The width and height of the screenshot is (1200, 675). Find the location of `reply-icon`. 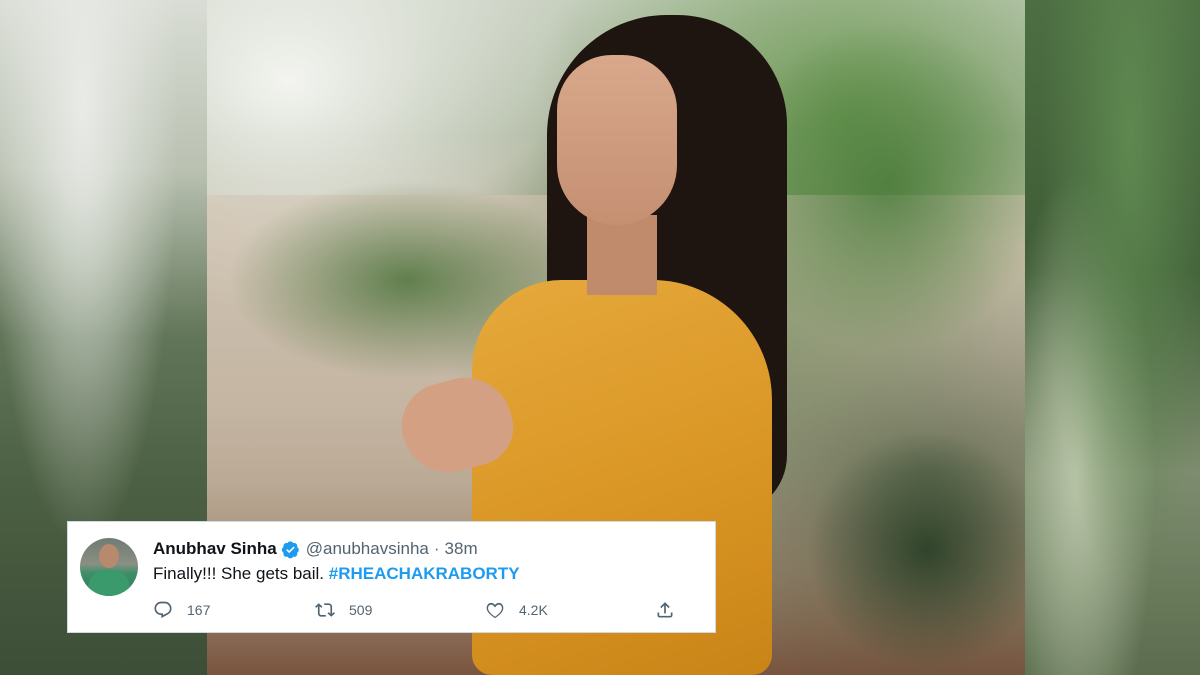

reply-icon is located at coordinates (163, 609).